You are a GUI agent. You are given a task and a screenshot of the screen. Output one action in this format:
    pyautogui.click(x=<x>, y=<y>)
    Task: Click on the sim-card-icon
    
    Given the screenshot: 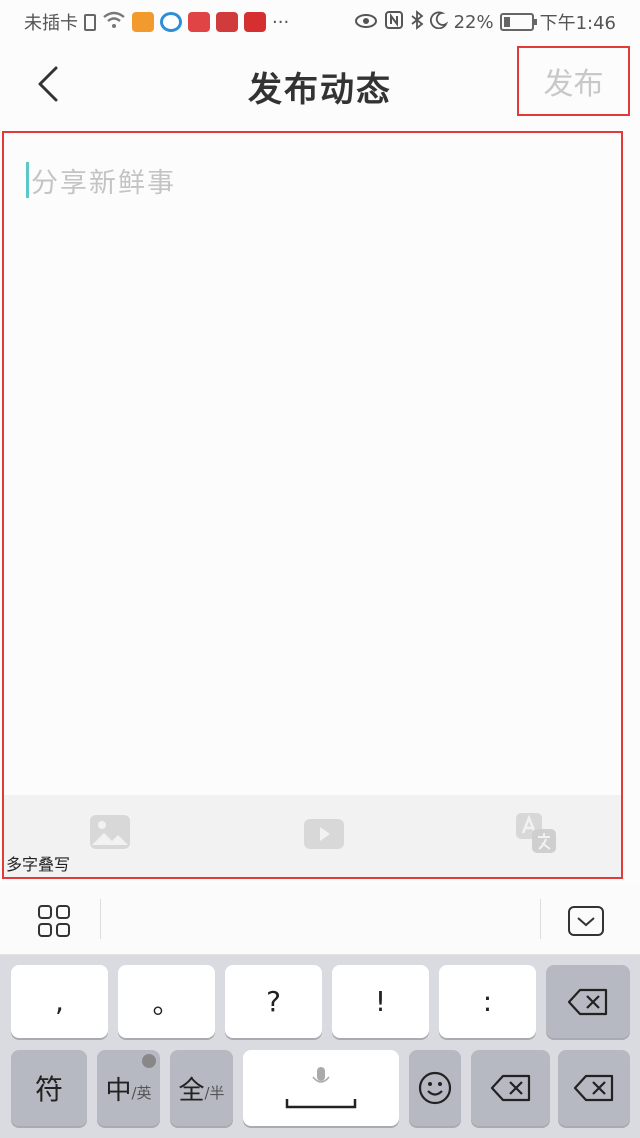 What is the action you would take?
    pyautogui.click(x=90, y=22)
    